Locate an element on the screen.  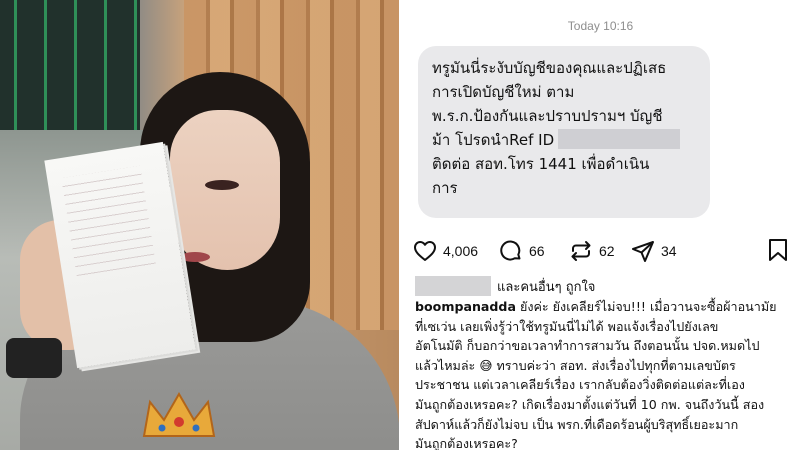
caption-line: มันถูกต้องเหรอคะ? is located at coordinates (466, 443).